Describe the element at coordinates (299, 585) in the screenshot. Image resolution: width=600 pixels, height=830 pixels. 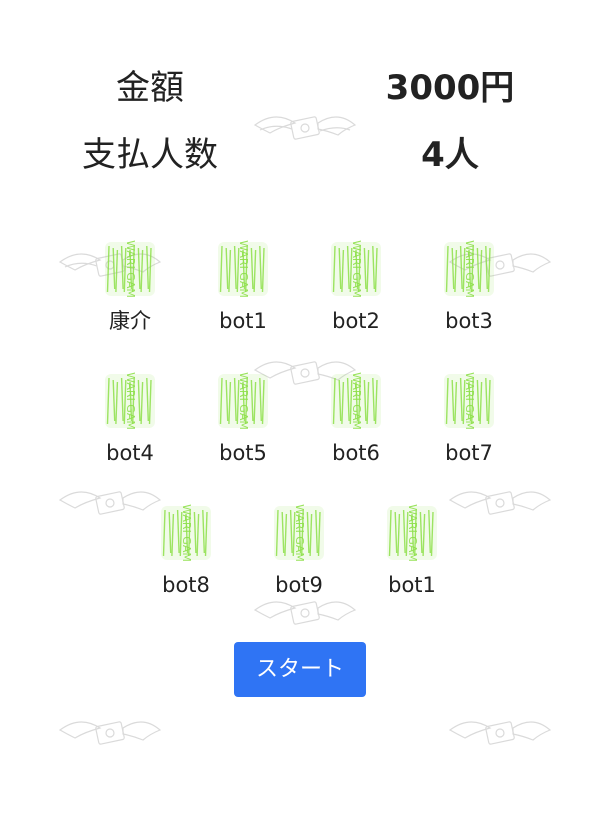
I see `player-name: bot9` at that location.